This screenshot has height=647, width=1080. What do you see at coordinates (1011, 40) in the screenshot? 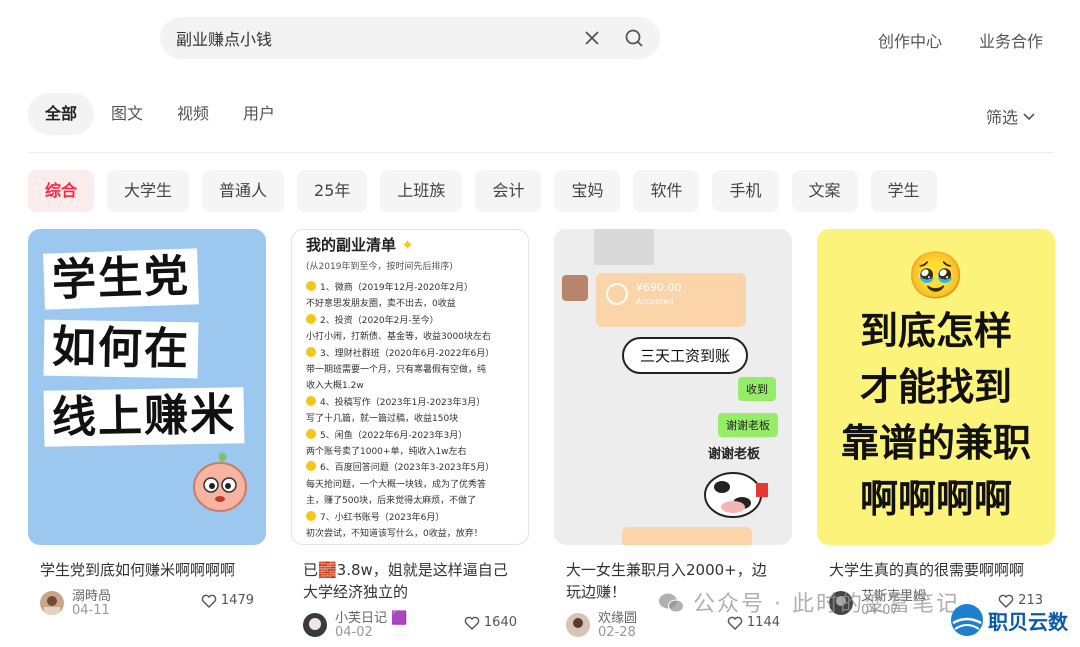
I see `business-cooperation-link: 业务合作` at bounding box center [1011, 40].